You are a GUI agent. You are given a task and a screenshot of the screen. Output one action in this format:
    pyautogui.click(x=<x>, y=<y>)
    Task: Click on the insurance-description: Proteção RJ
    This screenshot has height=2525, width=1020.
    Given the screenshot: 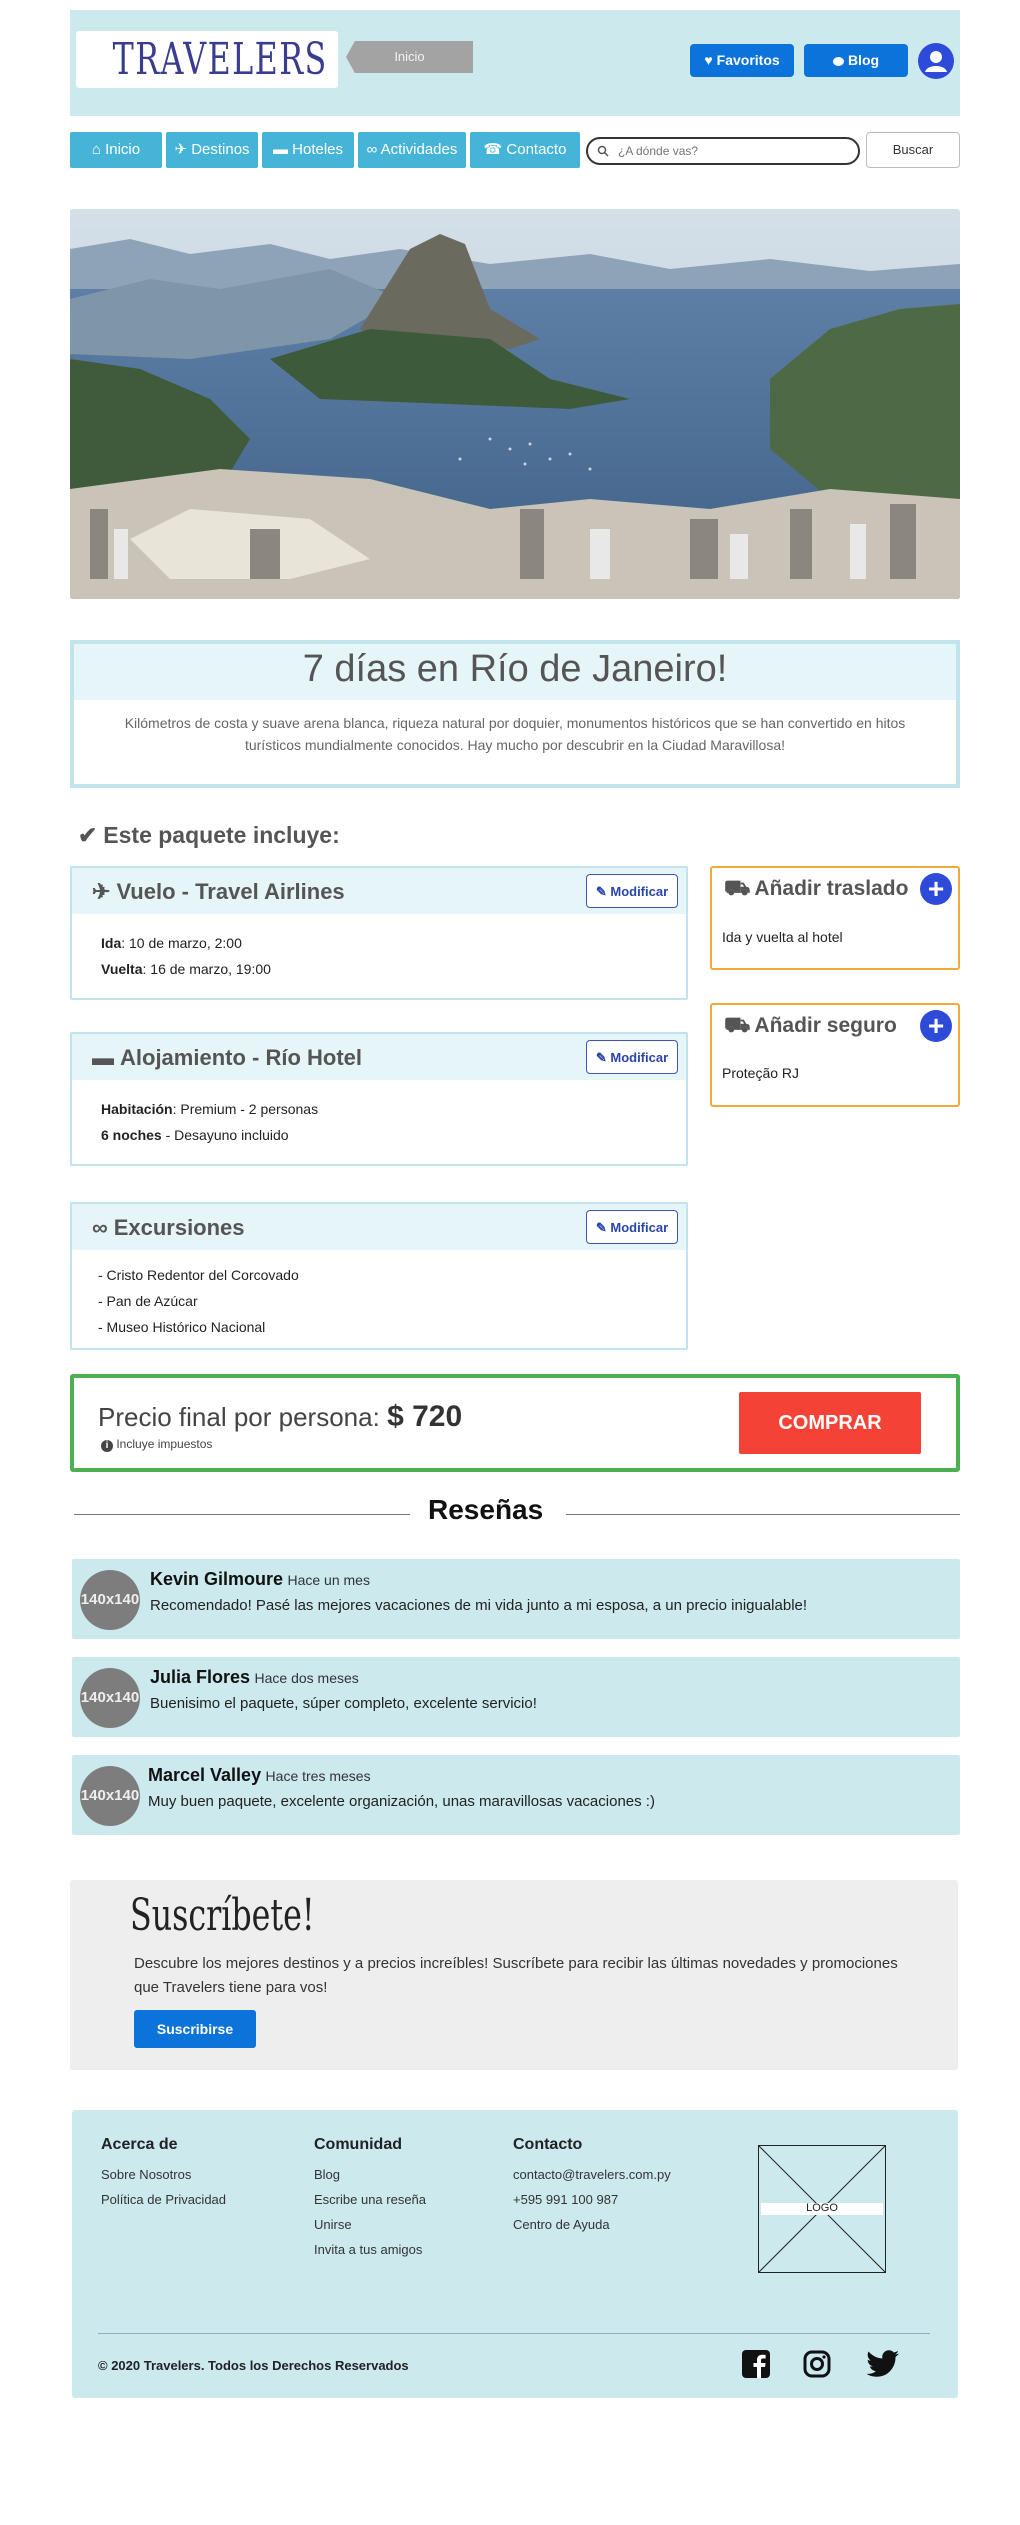 What is the action you would take?
    pyautogui.click(x=761, y=1073)
    